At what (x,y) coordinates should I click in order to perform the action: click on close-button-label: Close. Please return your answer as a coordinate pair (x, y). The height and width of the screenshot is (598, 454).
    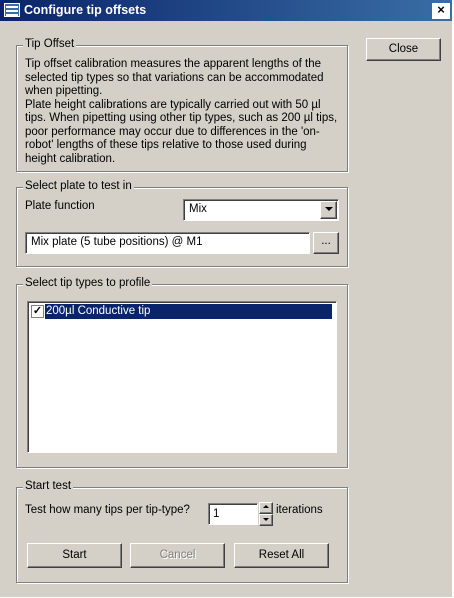
    Looking at the image, I should click on (403, 49).